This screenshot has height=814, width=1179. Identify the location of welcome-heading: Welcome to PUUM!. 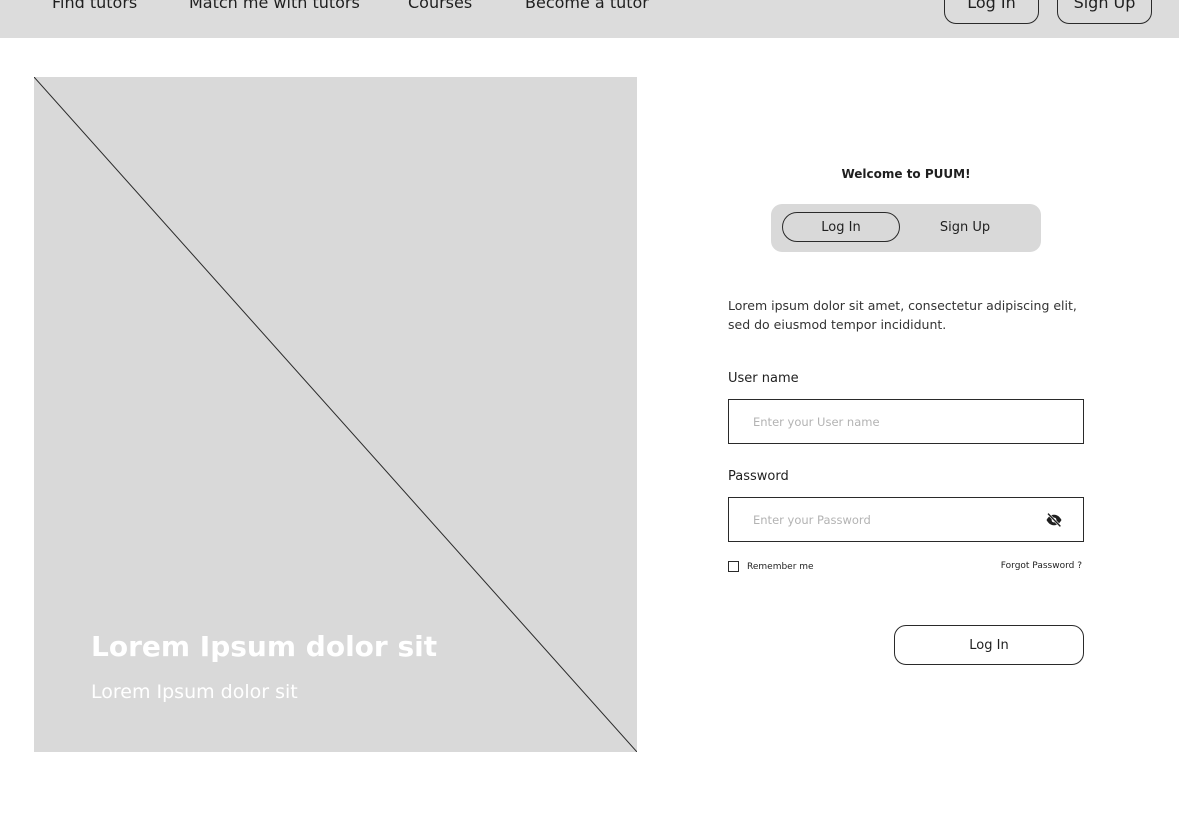
(906, 174).